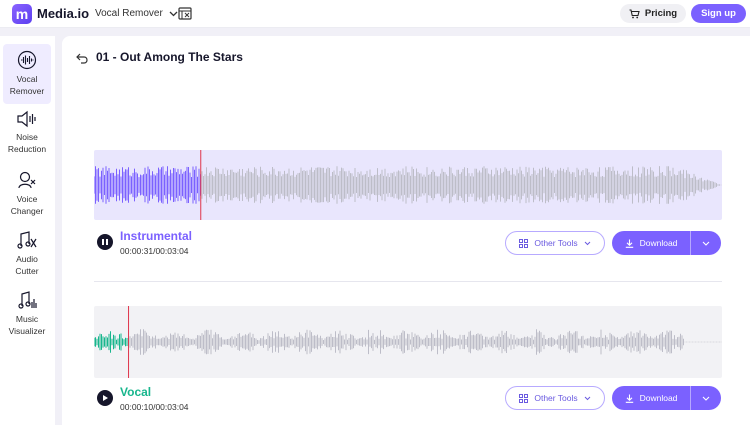 This screenshot has height=425, width=750. I want to click on play-icon, so click(105, 398).